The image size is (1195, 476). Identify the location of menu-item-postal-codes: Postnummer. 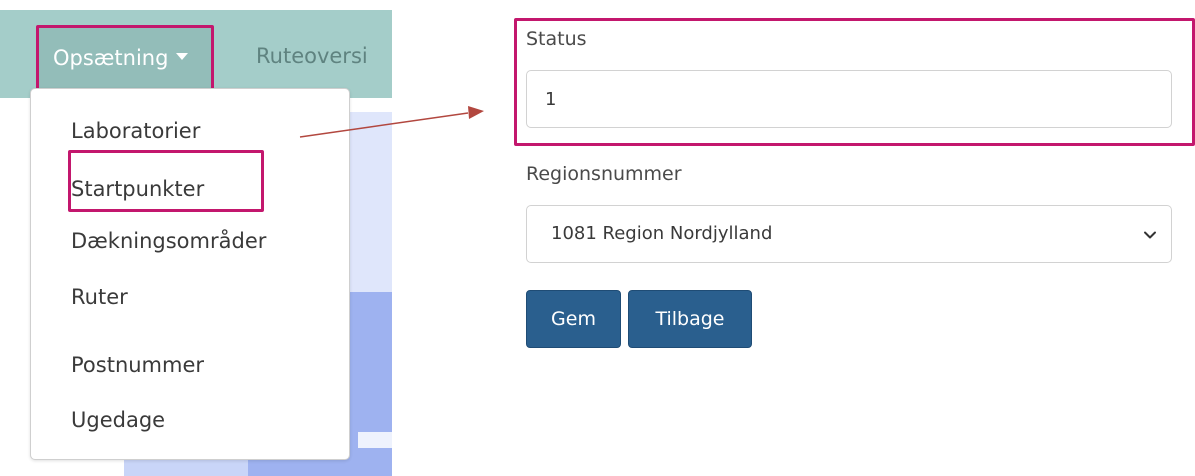
(137, 365).